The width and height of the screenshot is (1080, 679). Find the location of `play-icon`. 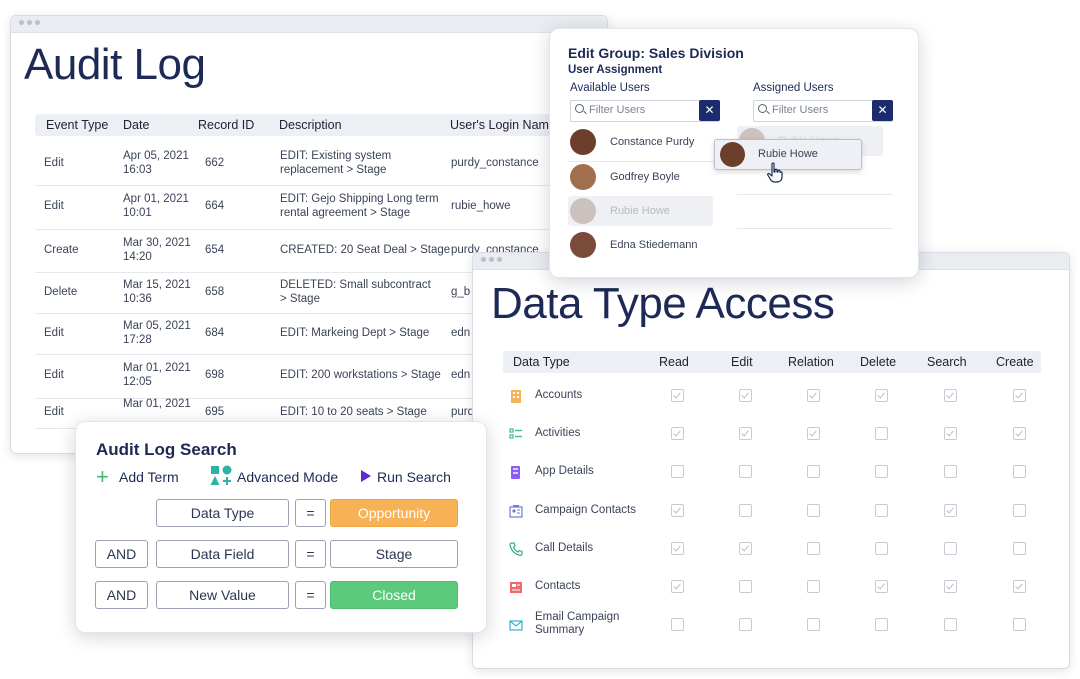

play-icon is located at coordinates (366, 476).